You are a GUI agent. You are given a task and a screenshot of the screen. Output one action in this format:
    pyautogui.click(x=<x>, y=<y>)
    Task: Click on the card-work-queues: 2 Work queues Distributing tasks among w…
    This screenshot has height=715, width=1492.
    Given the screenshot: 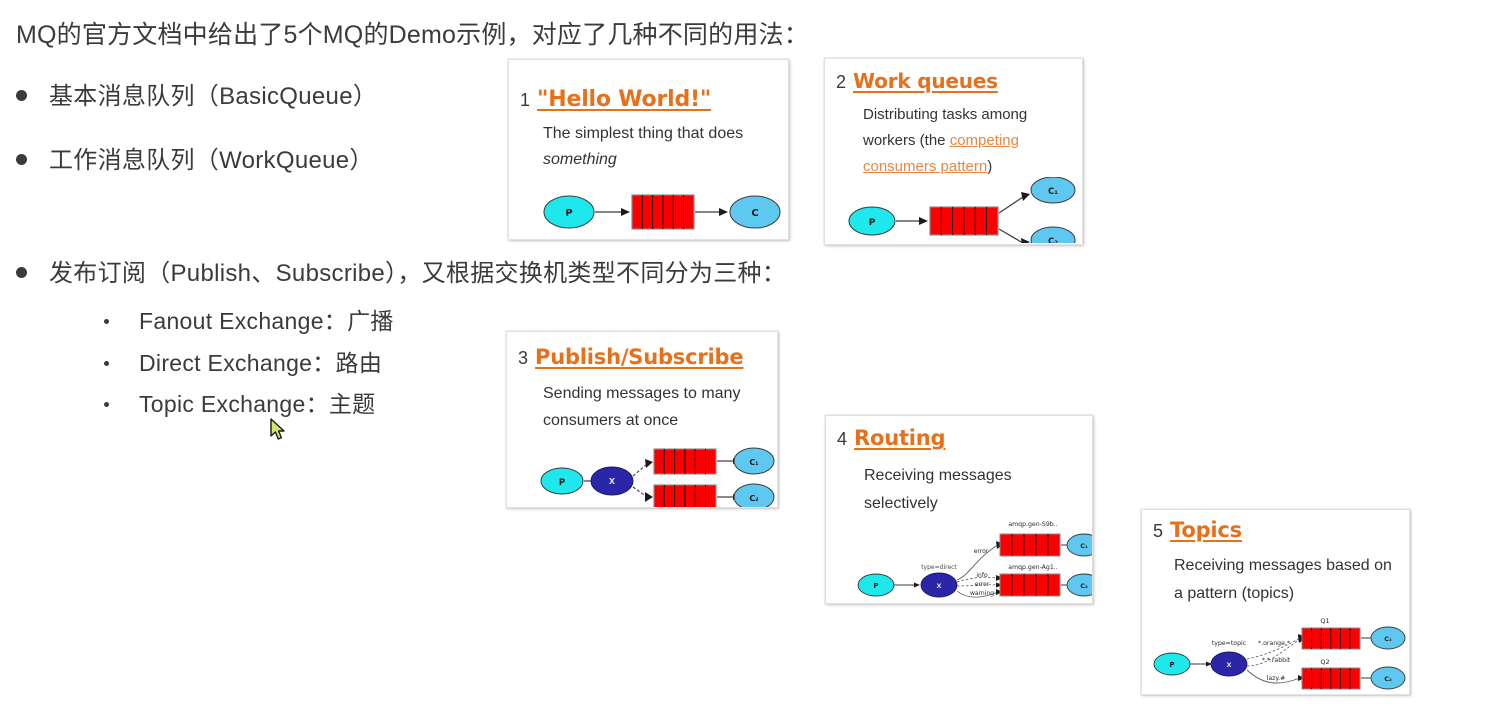 What is the action you would take?
    pyautogui.click(x=953, y=151)
    